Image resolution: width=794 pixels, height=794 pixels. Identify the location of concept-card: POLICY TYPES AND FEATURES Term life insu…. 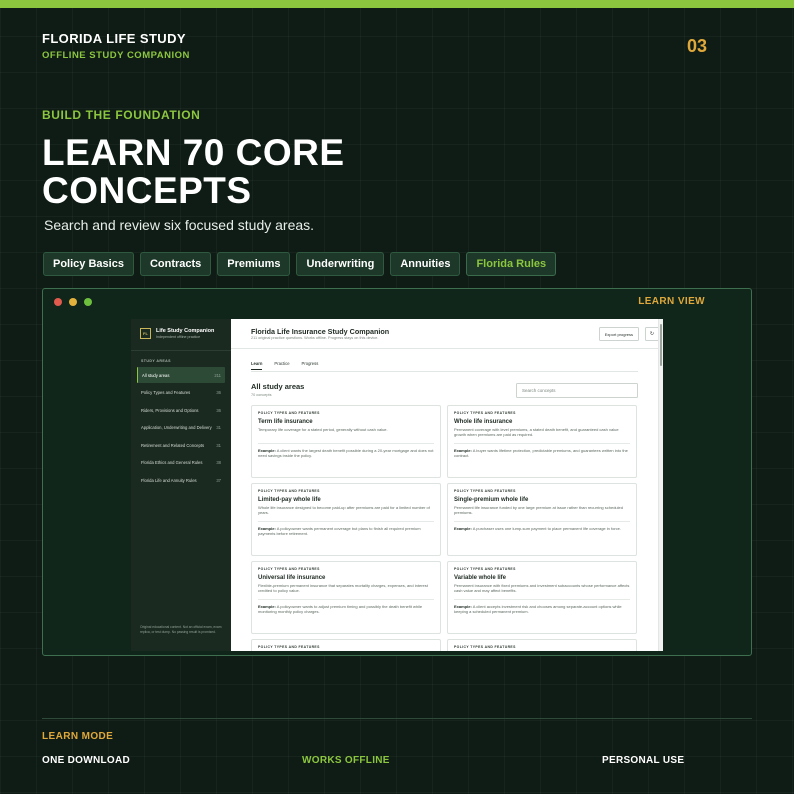
(346, 441).